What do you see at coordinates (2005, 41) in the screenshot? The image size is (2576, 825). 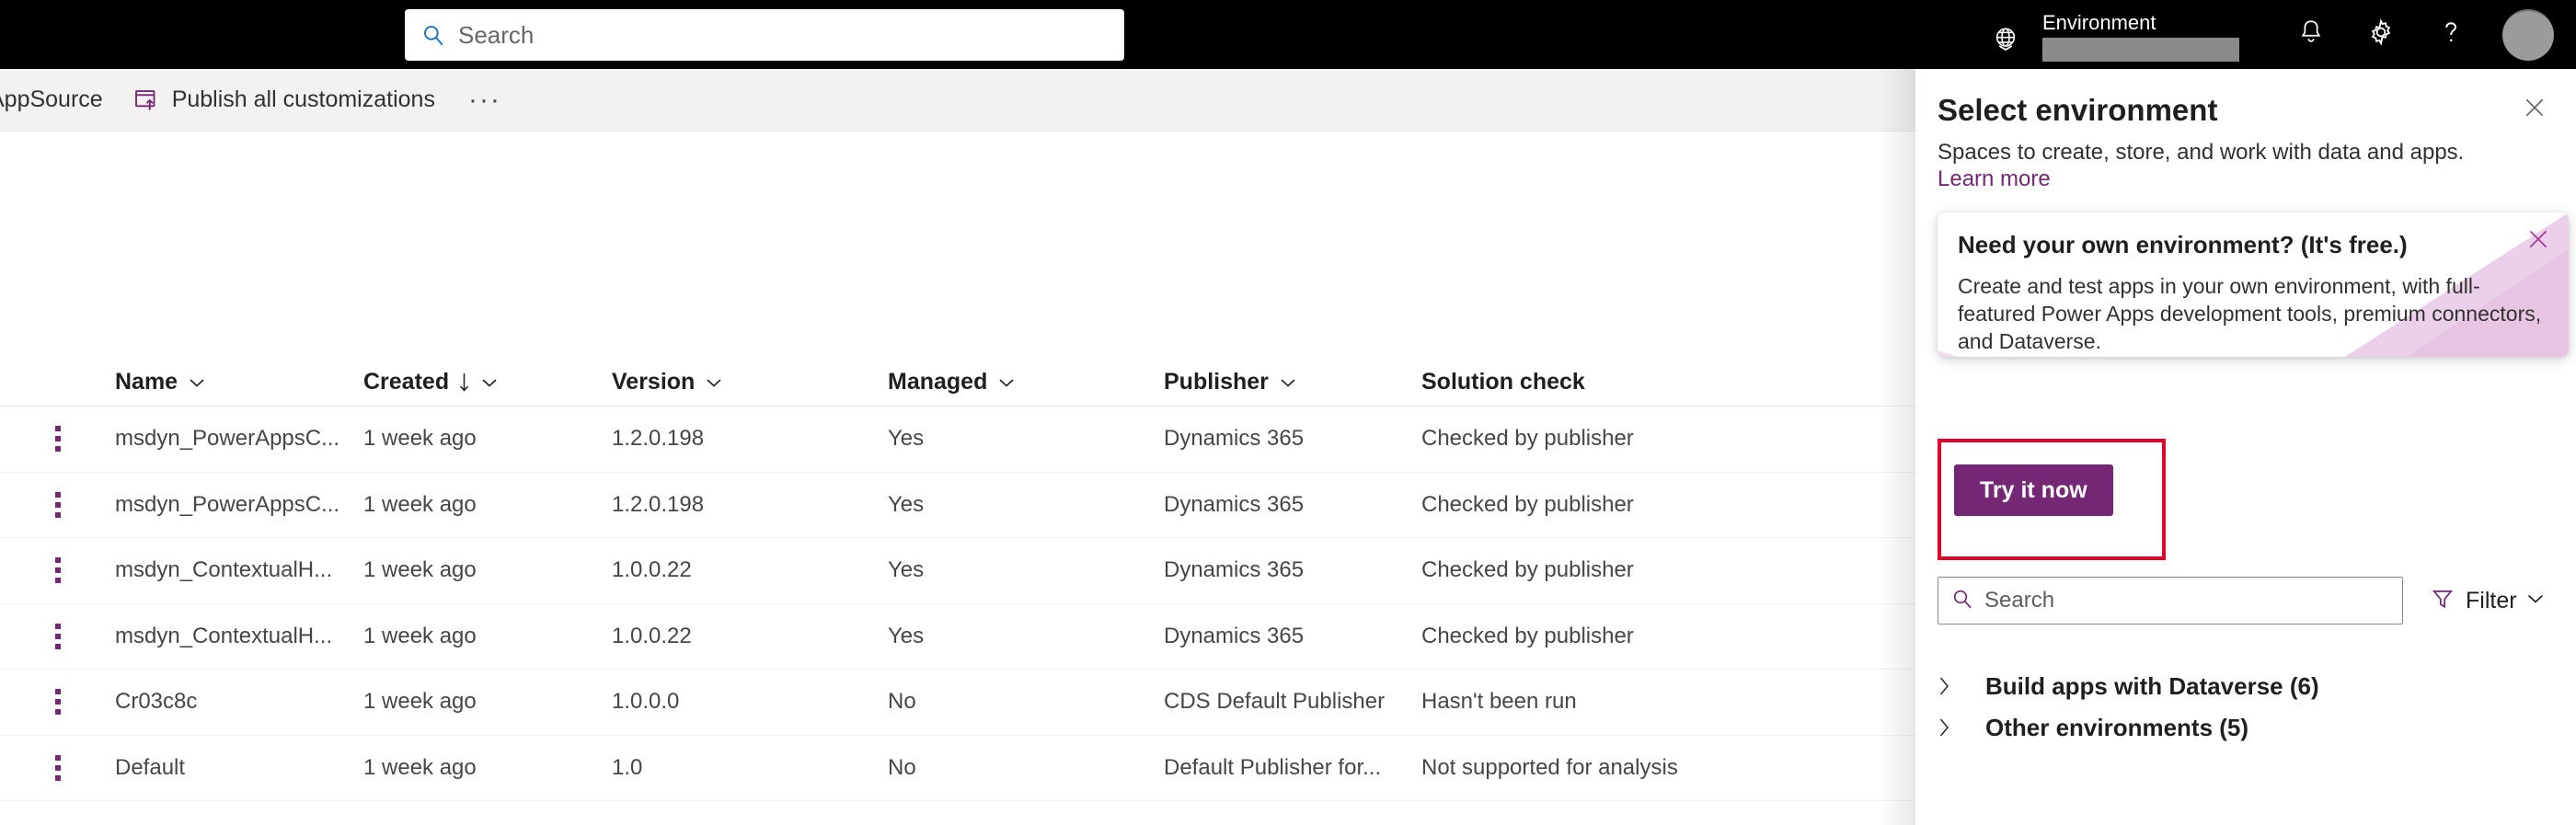 I see `globe-icon` at bounding box center [2005, 41].